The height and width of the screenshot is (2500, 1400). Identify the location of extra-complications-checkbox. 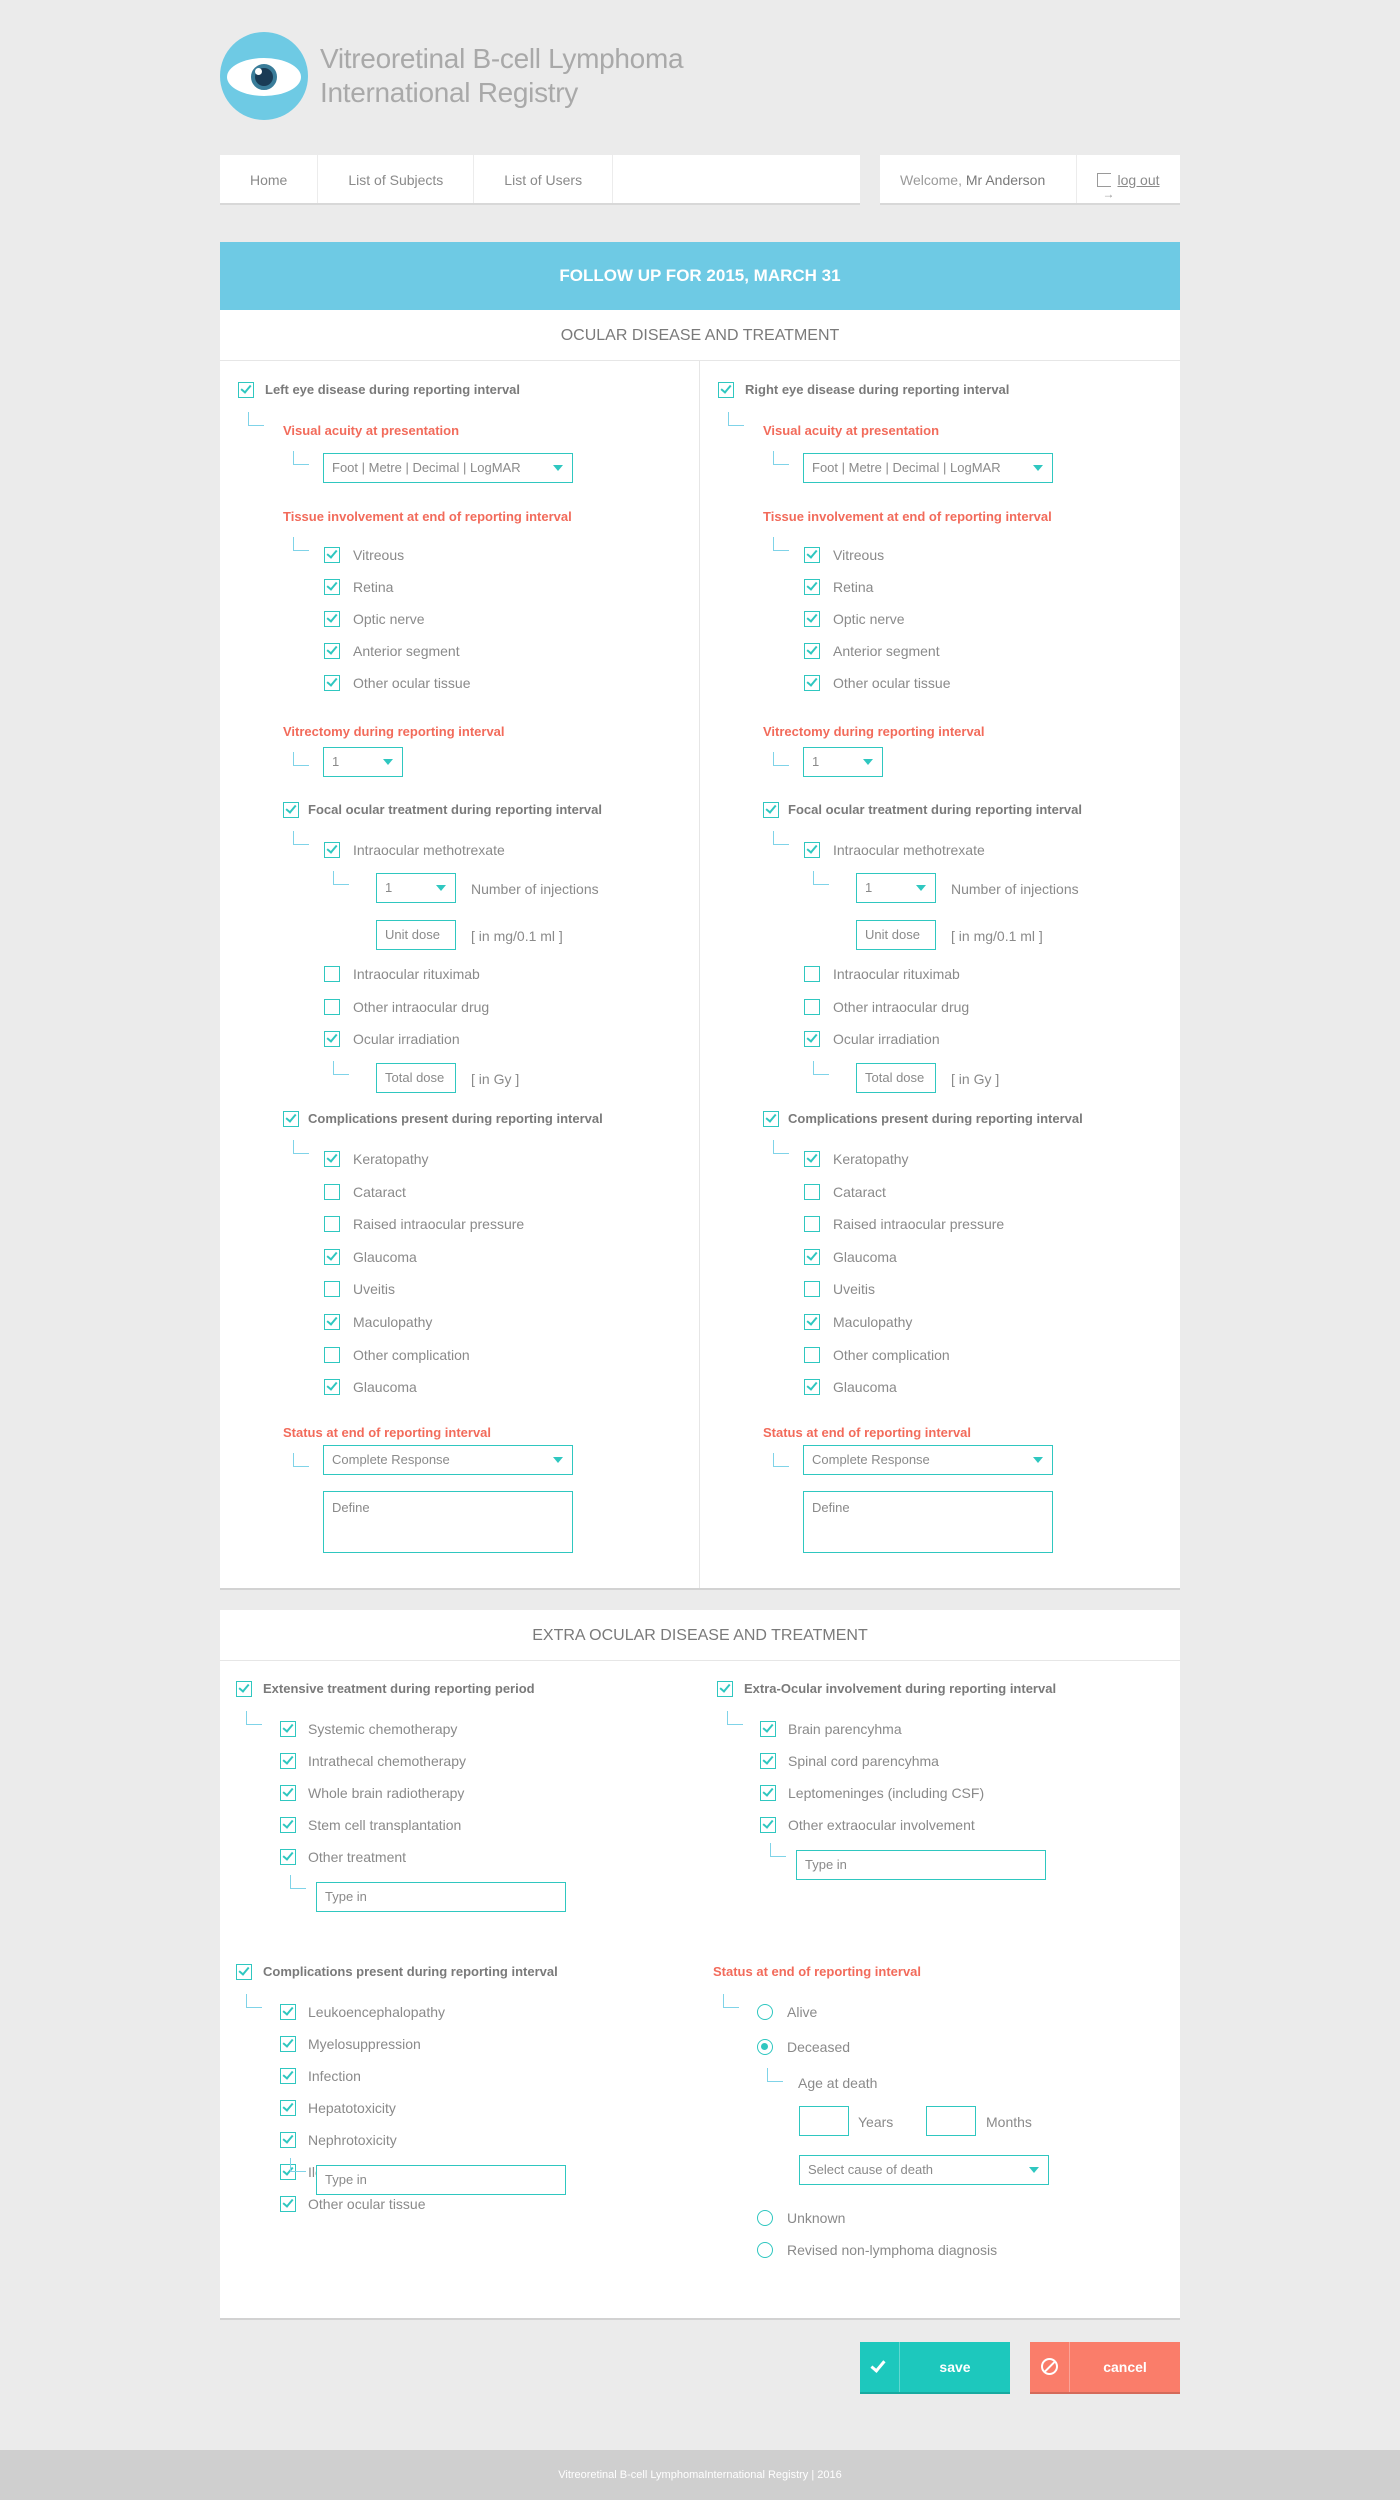
(244, 1972).